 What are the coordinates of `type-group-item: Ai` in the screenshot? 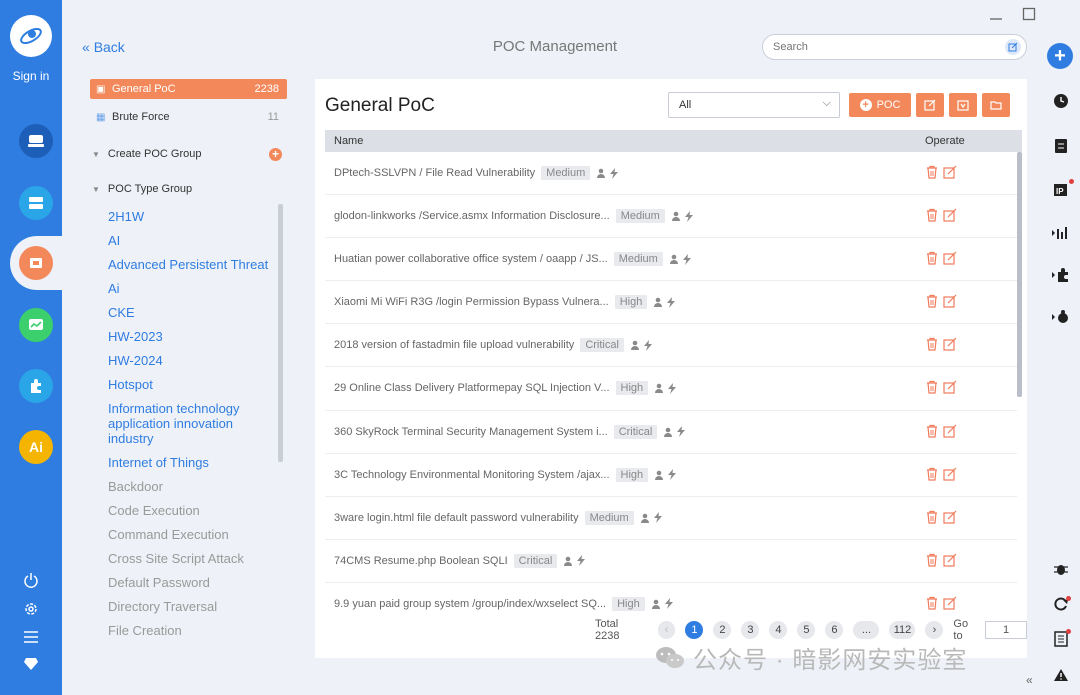 It's located at (192, 288).